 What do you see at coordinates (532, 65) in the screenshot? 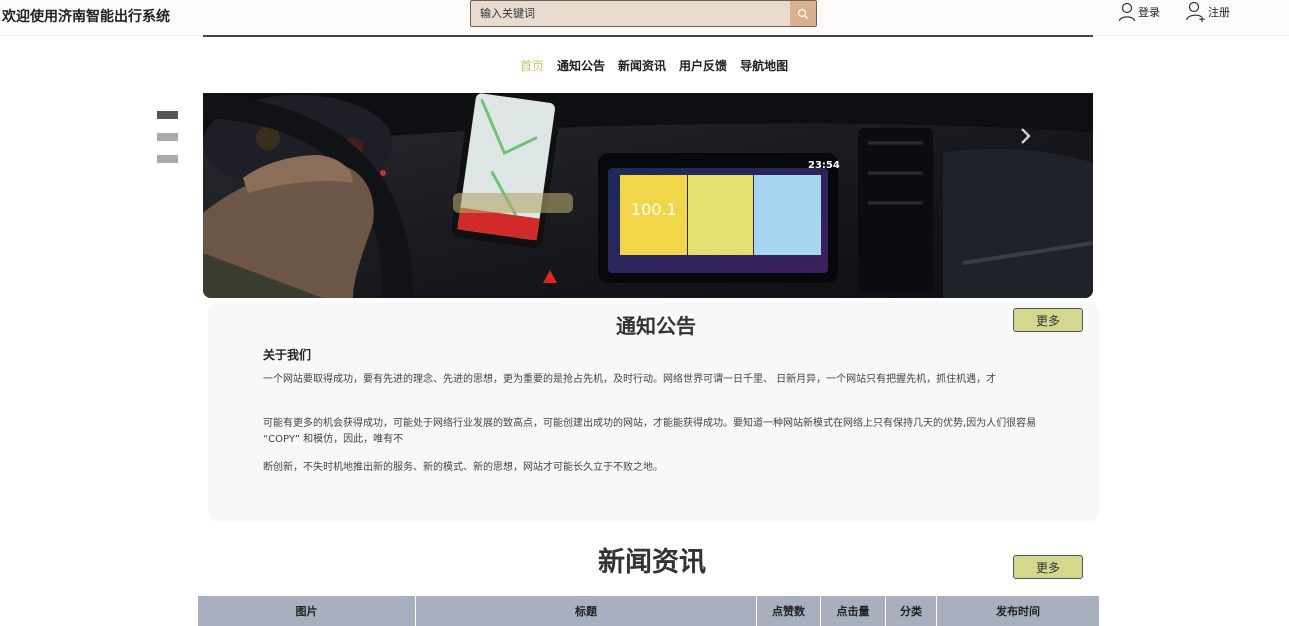
I see `nav-item-home: 首页` at bounding box center [532, 65].